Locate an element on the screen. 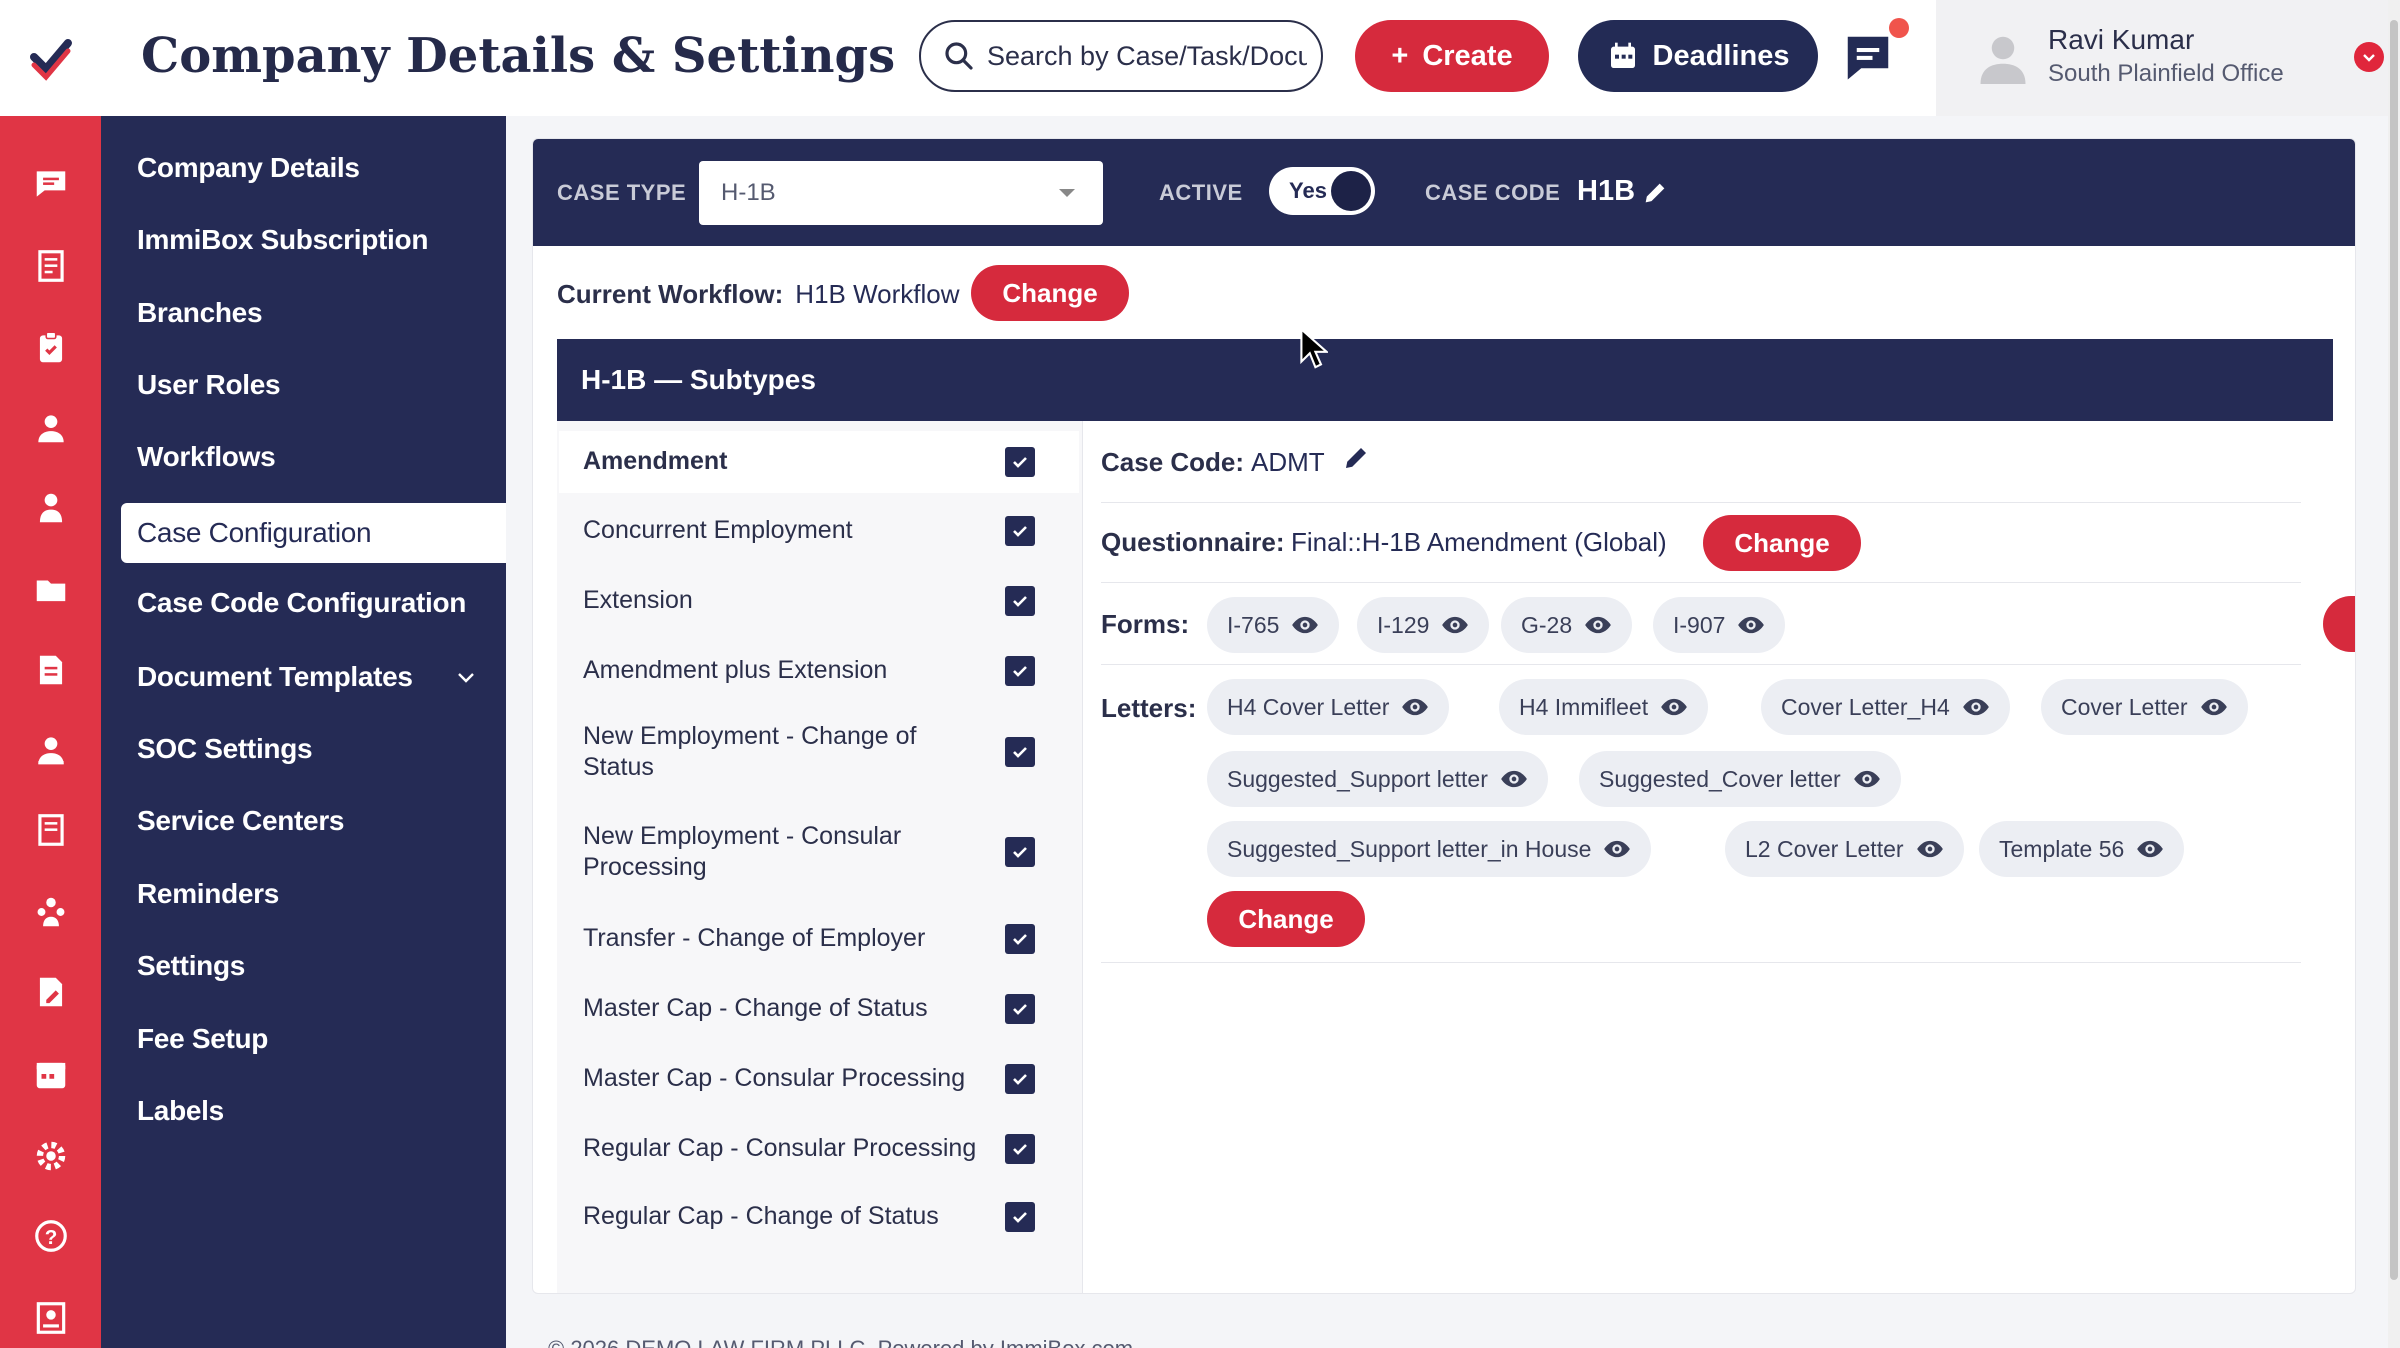 The width and height of the screenshot is (2400, 1348). sidebar-item-settings: Settings is located at coordinates (313, 966).